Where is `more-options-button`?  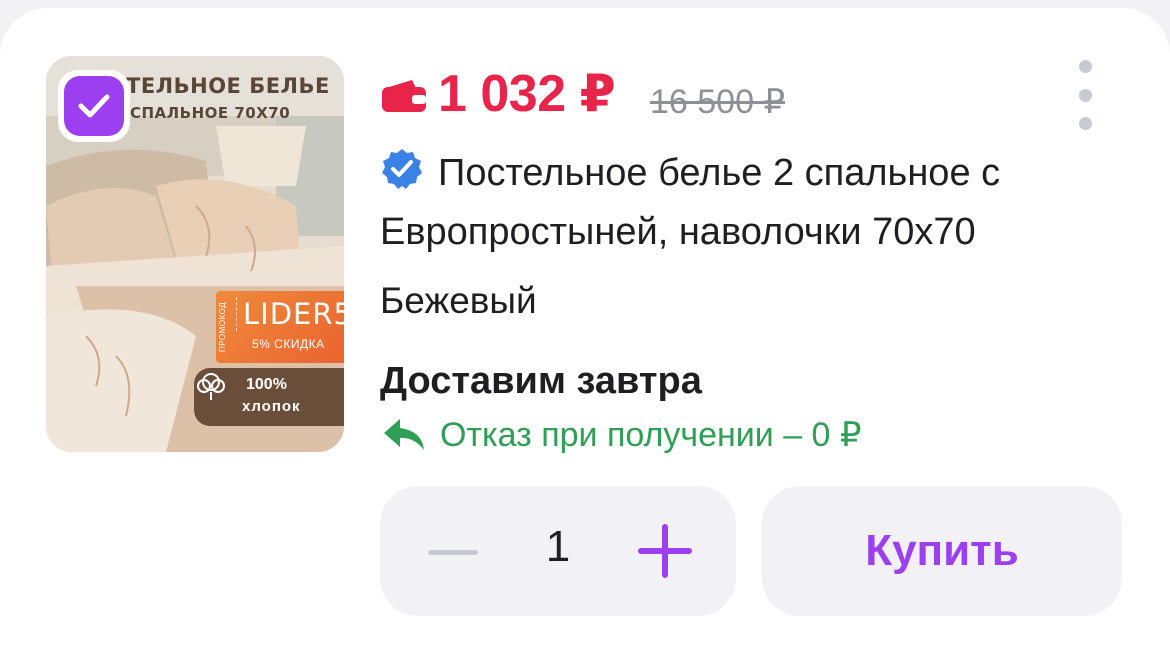
more-options-button is located at coordinates (1086, 96).